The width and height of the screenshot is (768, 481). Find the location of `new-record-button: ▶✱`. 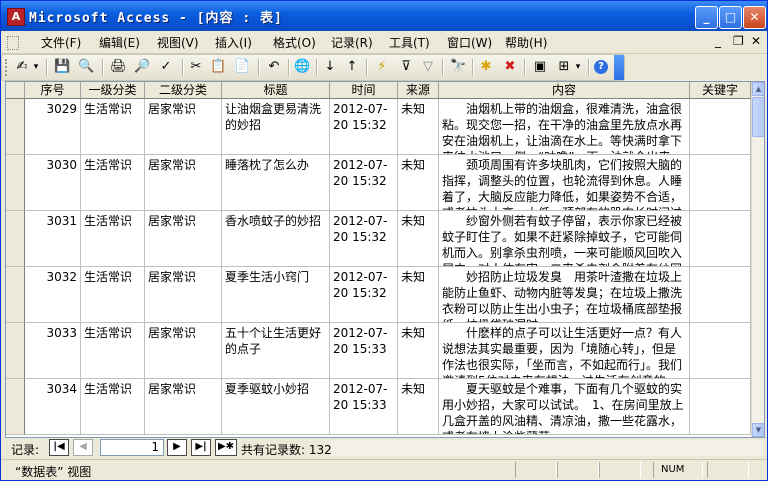

new-record-button: ▶✱ is located at coordinates (226, 447).